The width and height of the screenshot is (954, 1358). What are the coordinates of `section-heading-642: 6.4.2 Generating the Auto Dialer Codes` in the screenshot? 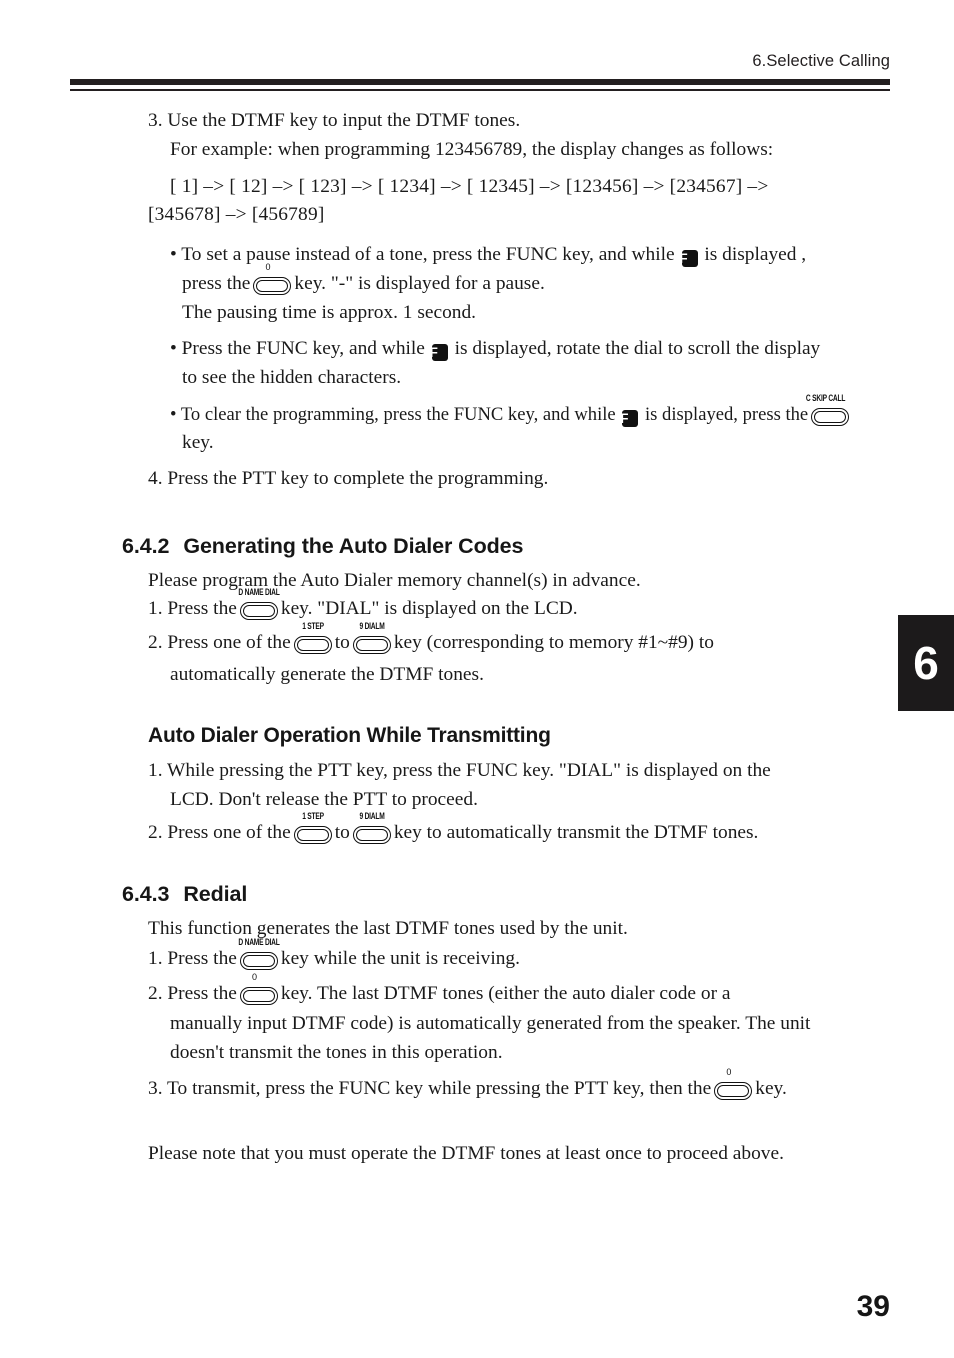 It's located at (322, 546).